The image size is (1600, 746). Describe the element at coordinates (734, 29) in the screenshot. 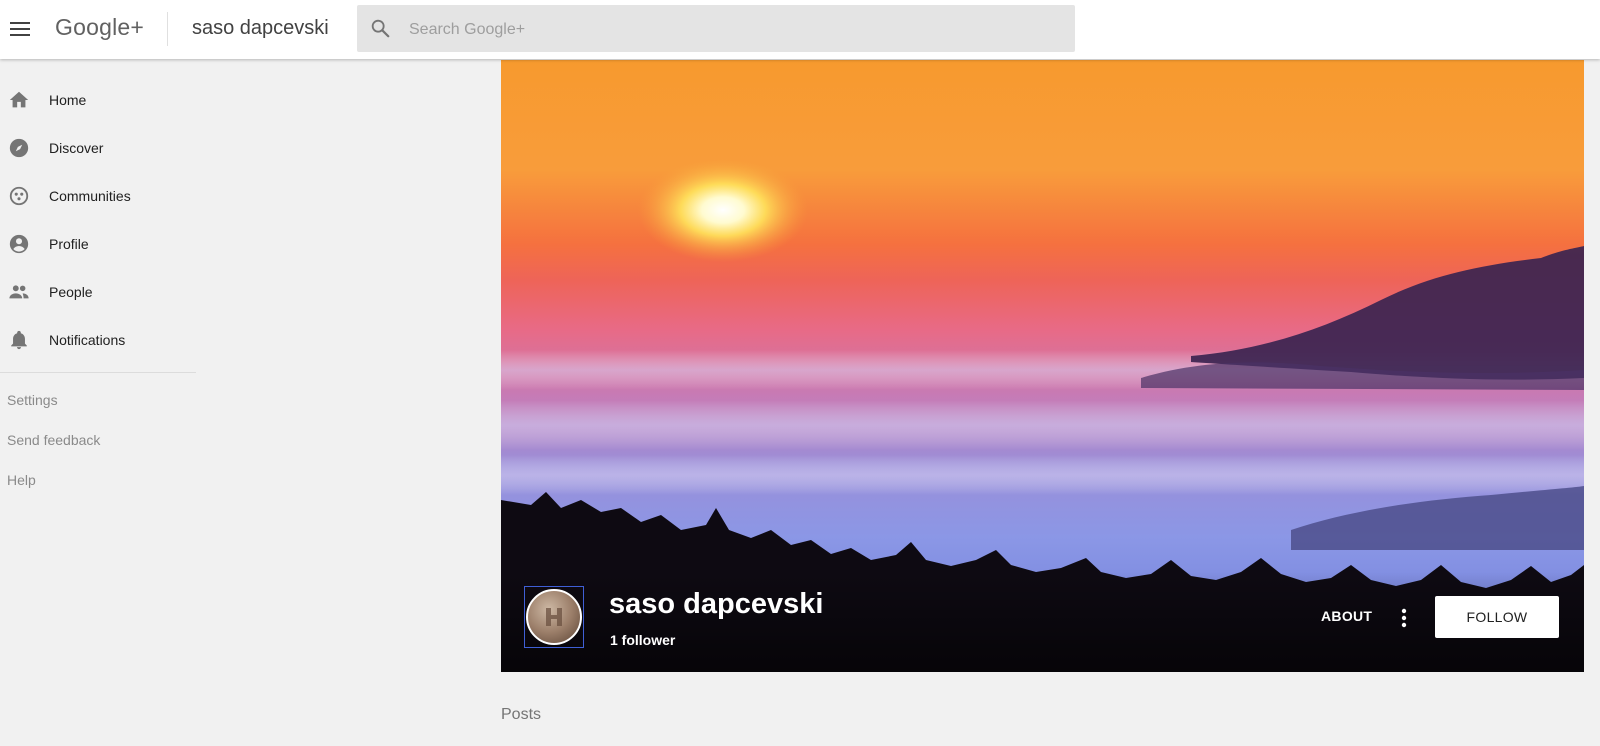

I see `search-input` at that location.